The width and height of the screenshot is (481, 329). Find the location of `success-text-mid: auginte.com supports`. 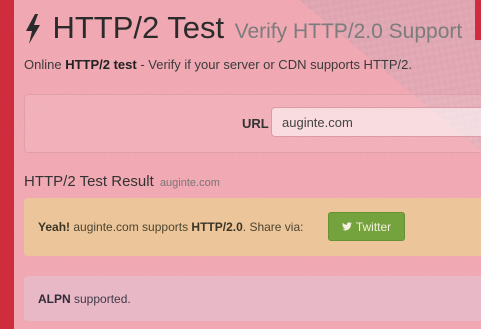

success-text-mid: auginte.com supports is located at coordinates (131, 227).